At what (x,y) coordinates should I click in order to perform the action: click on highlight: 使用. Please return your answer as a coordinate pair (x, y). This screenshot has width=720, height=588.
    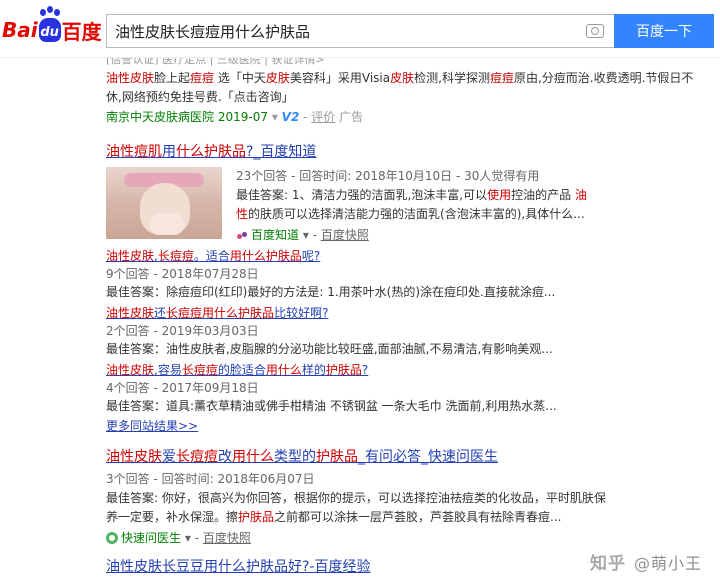
    Looking at the image, I should click on (499, 195).